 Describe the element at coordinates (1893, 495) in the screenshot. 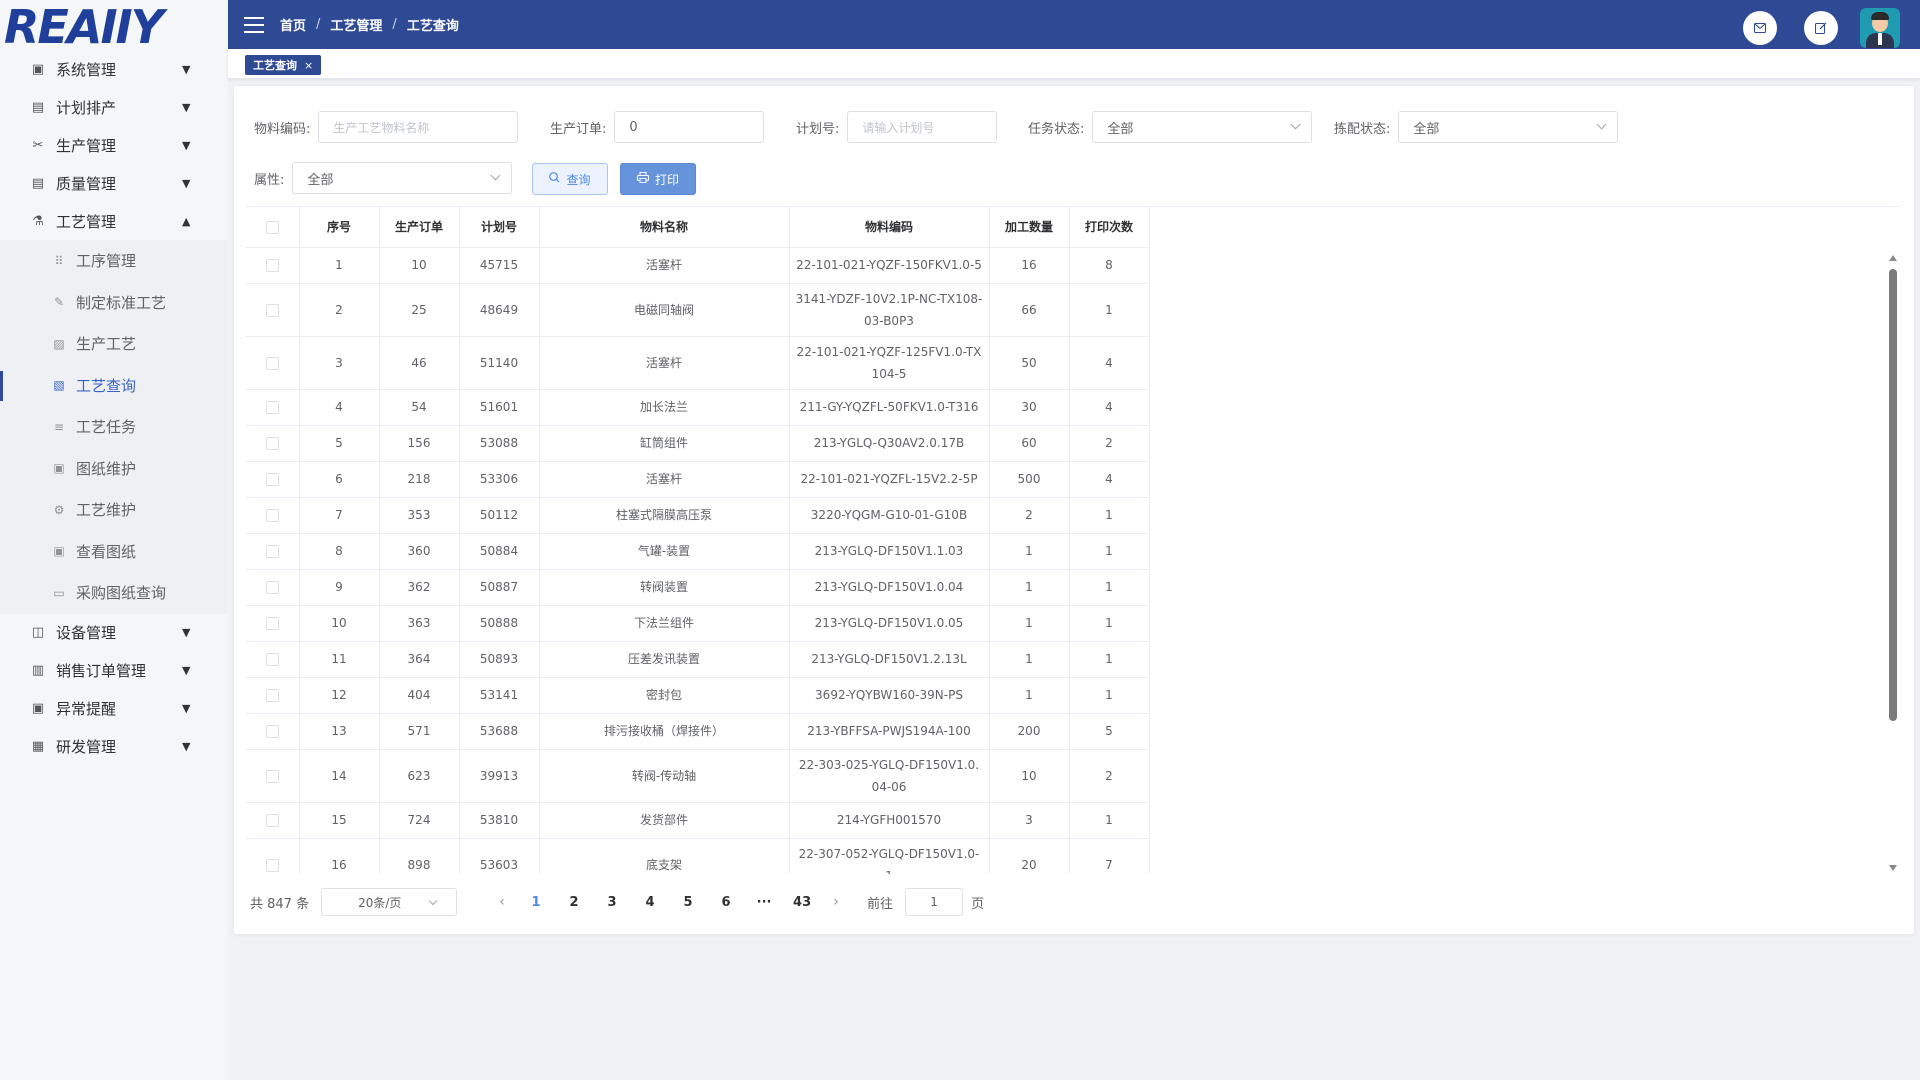

I see `scrollbar-thumb` at that location.